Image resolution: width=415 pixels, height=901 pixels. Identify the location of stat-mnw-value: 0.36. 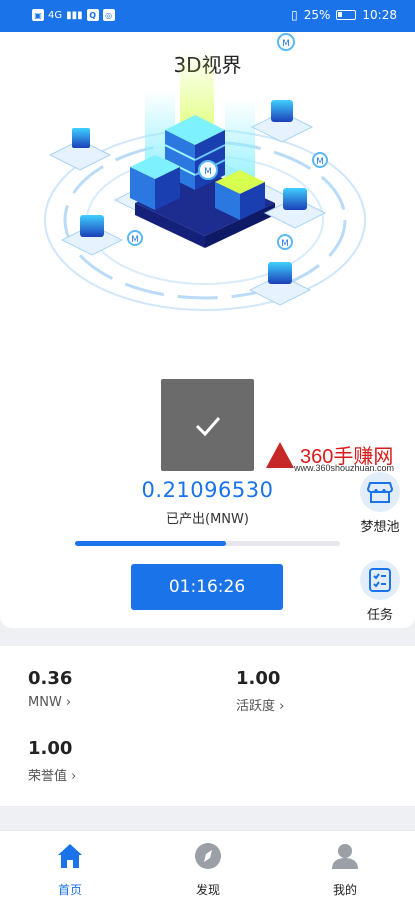
(50, 678).